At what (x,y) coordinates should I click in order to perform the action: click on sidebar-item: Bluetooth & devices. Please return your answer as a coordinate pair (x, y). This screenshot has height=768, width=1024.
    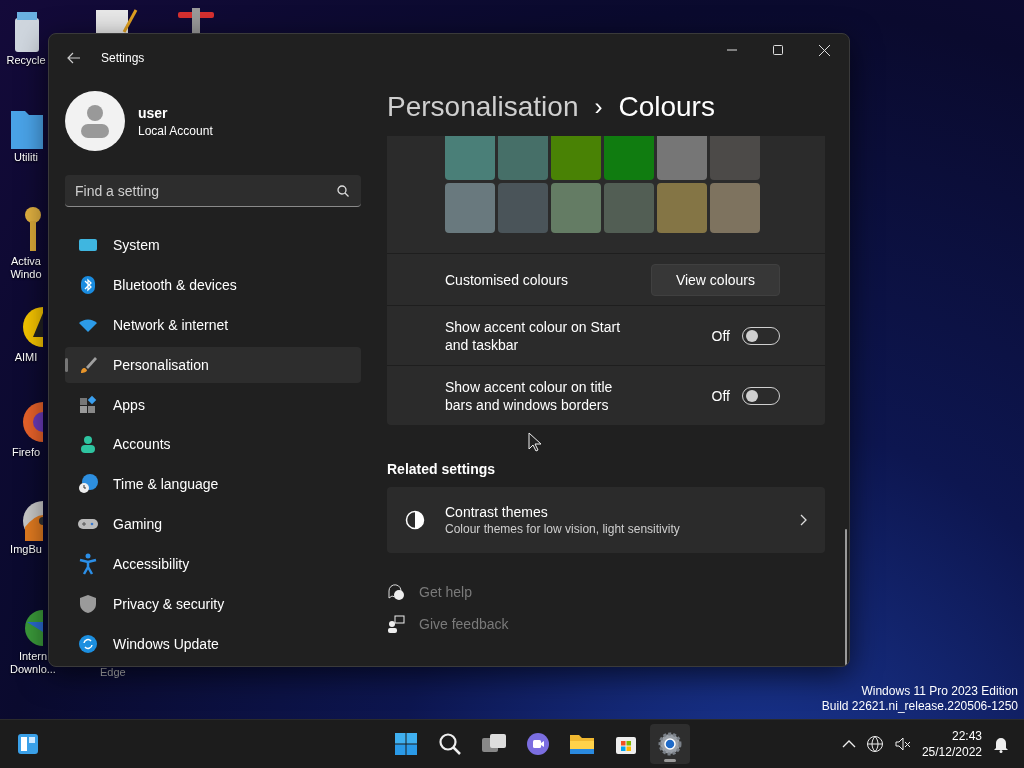
    Looking at the image, I should click on (213, 284).